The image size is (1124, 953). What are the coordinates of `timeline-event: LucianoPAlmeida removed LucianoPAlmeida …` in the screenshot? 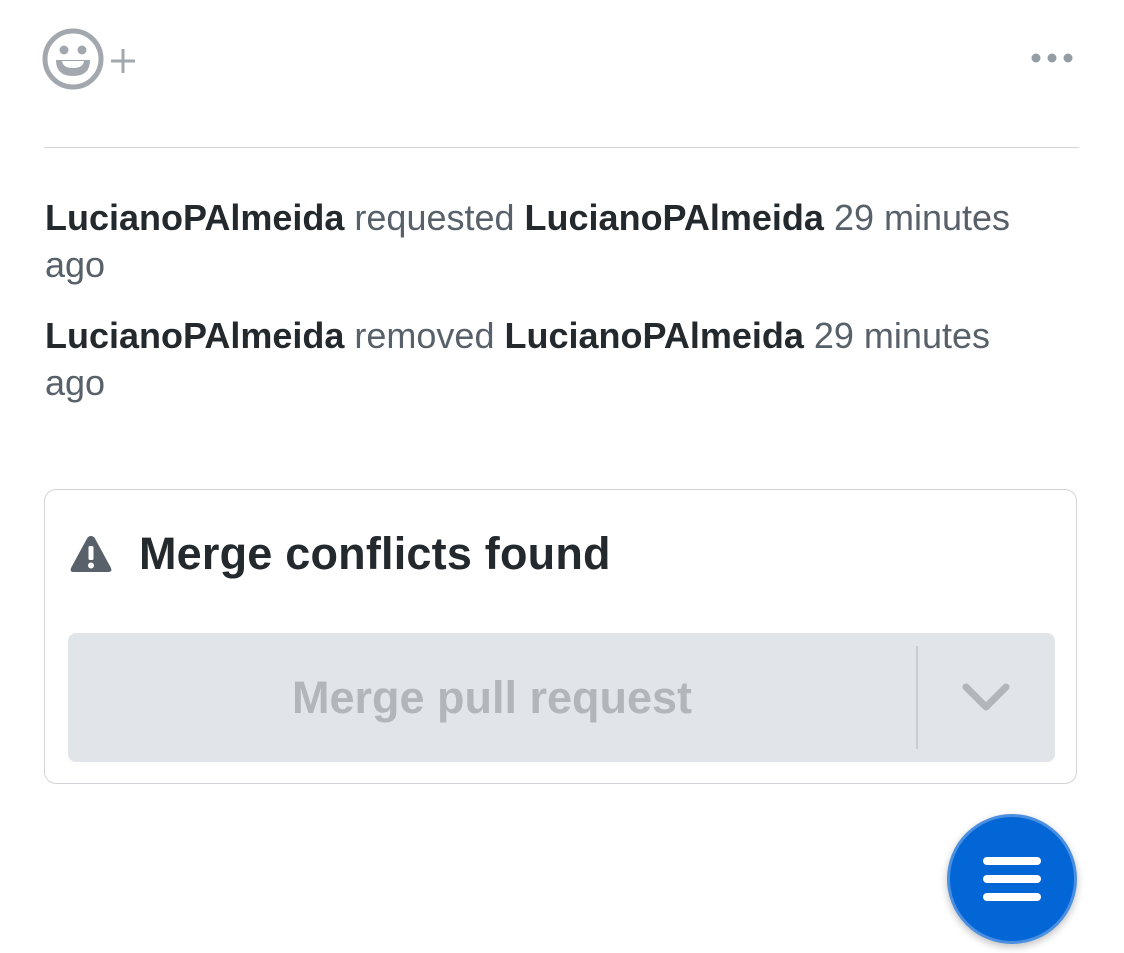 It's located at (545, 359).